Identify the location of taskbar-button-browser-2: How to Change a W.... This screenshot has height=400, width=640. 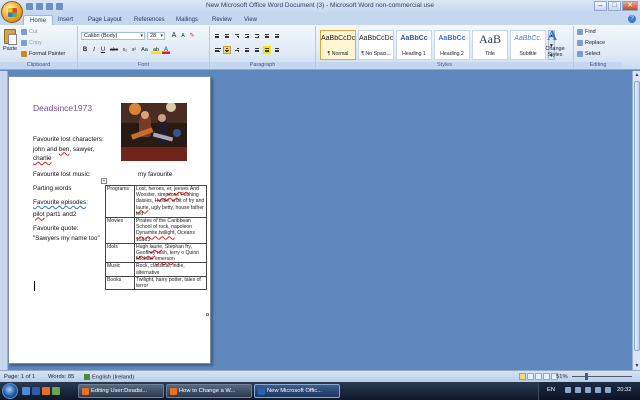
(209, 391).